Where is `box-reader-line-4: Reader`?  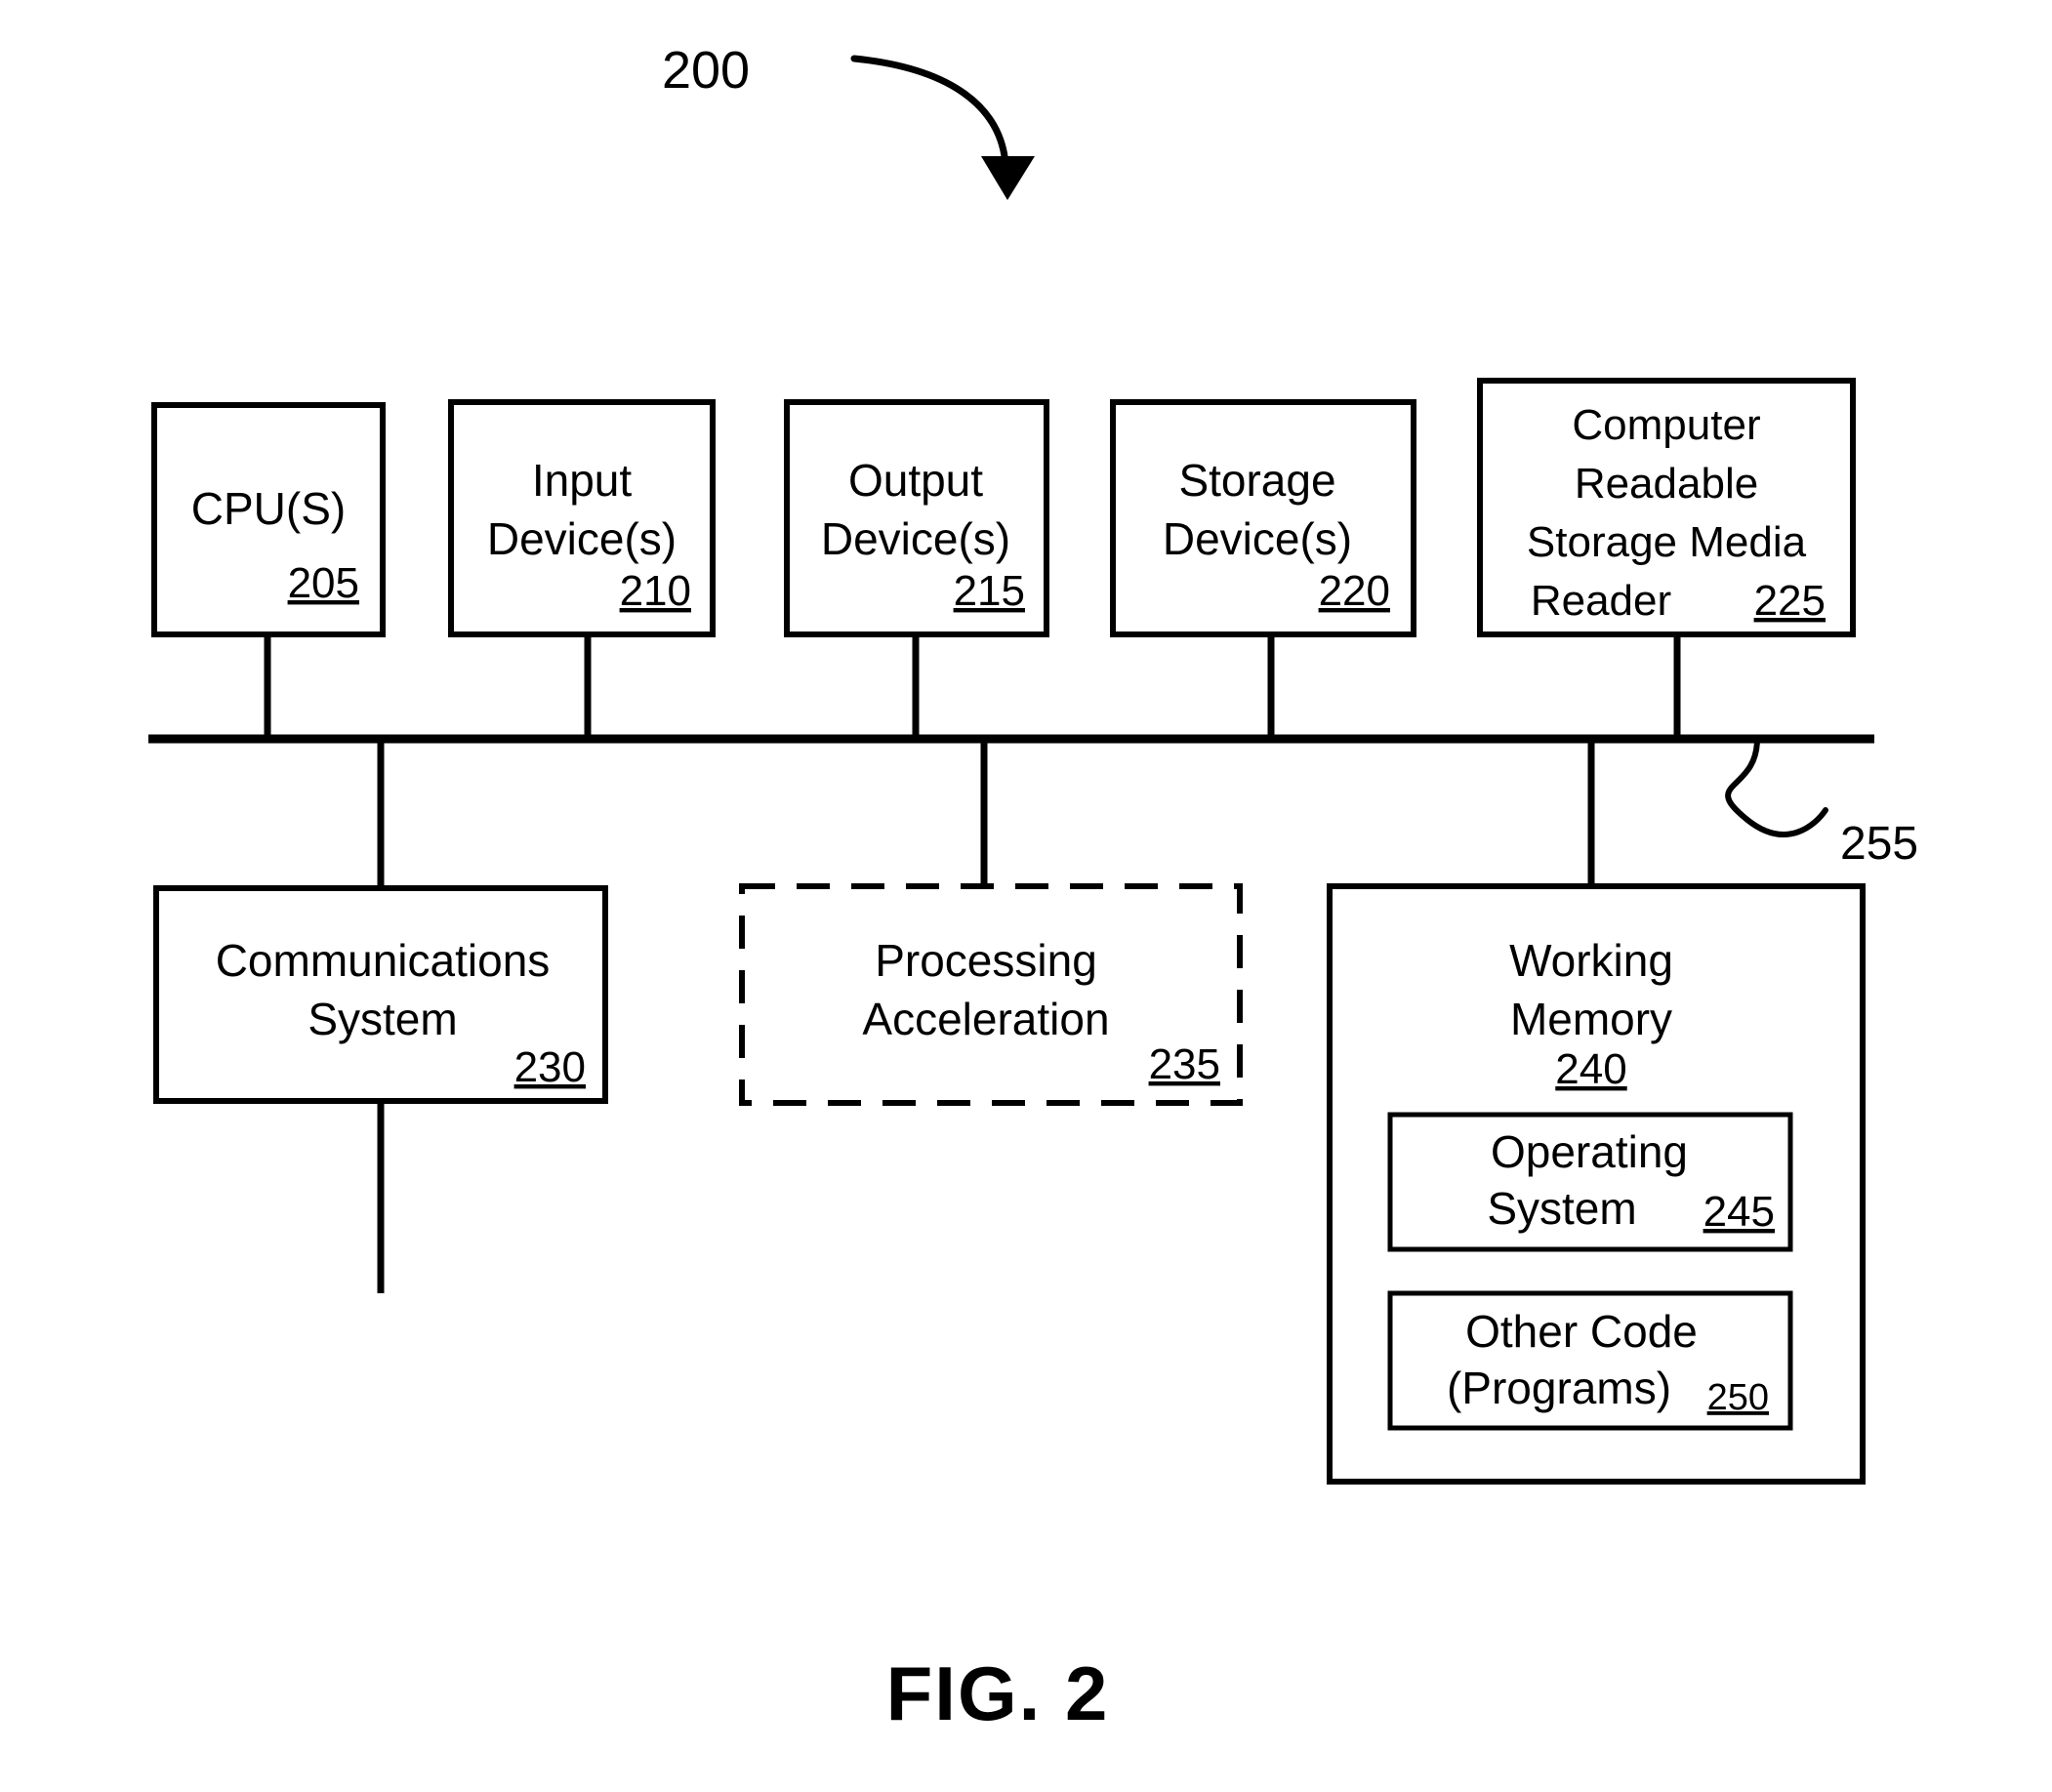 box-reader-line-4: Reader is located at coordinates (1601, 601).